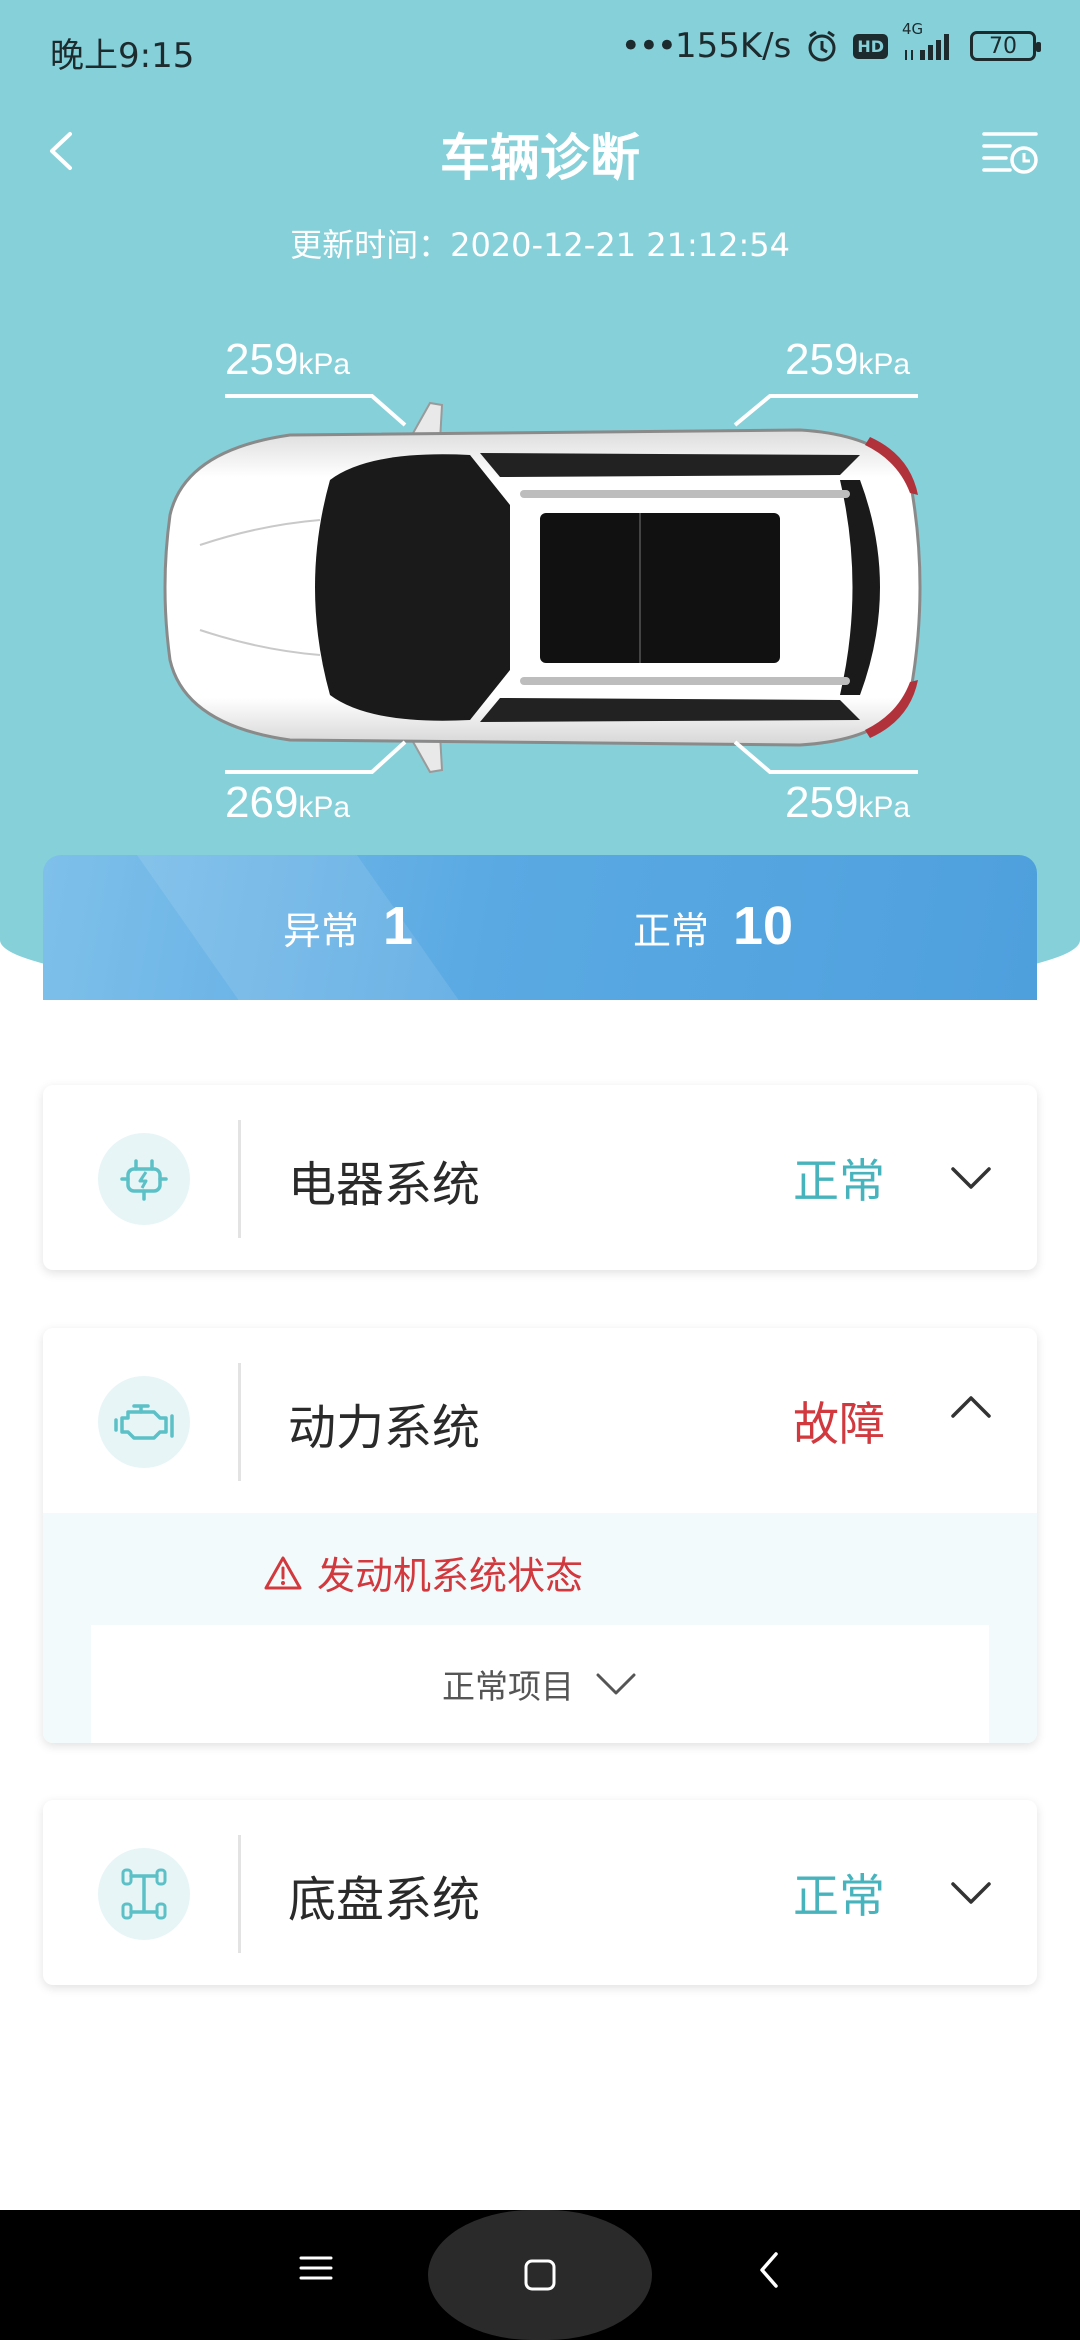  I want to click on abnormal-count: 异常 1, so click(348, 926).